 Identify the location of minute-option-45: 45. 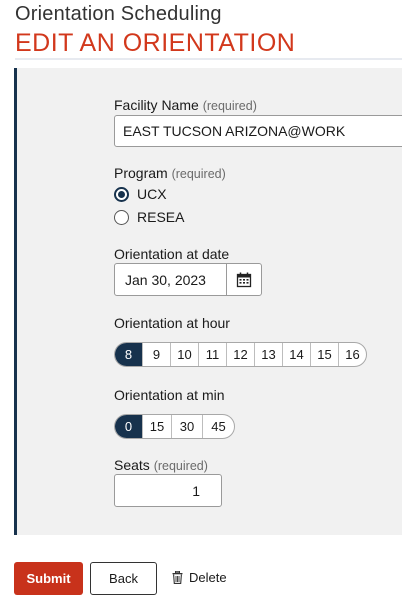
(218, 426).